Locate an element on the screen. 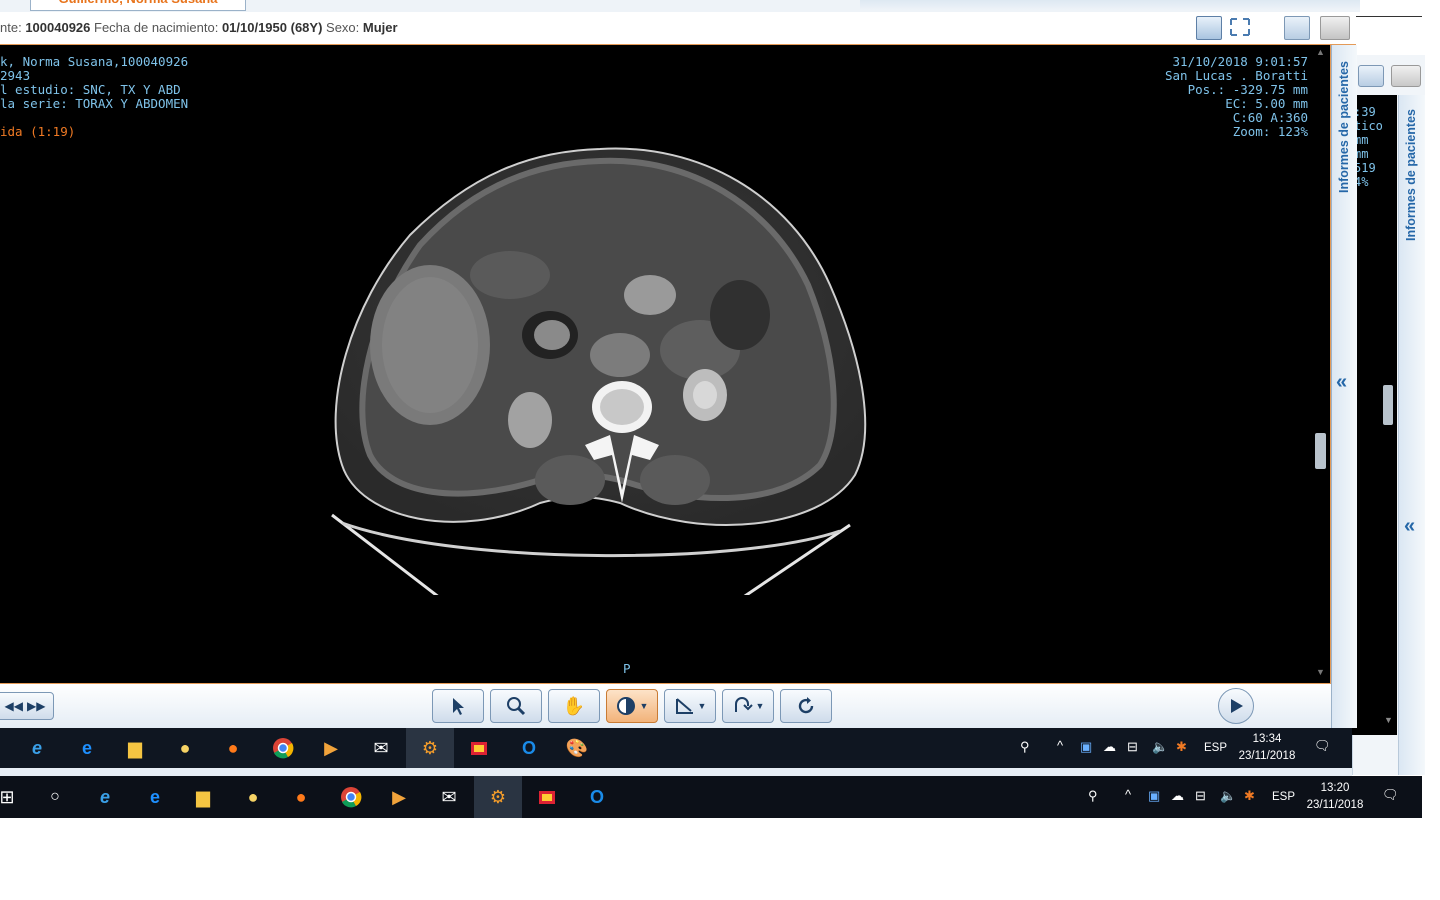 This screenshot has width=1440, height=900. rotate-icon is located at coordinates (743, 704).